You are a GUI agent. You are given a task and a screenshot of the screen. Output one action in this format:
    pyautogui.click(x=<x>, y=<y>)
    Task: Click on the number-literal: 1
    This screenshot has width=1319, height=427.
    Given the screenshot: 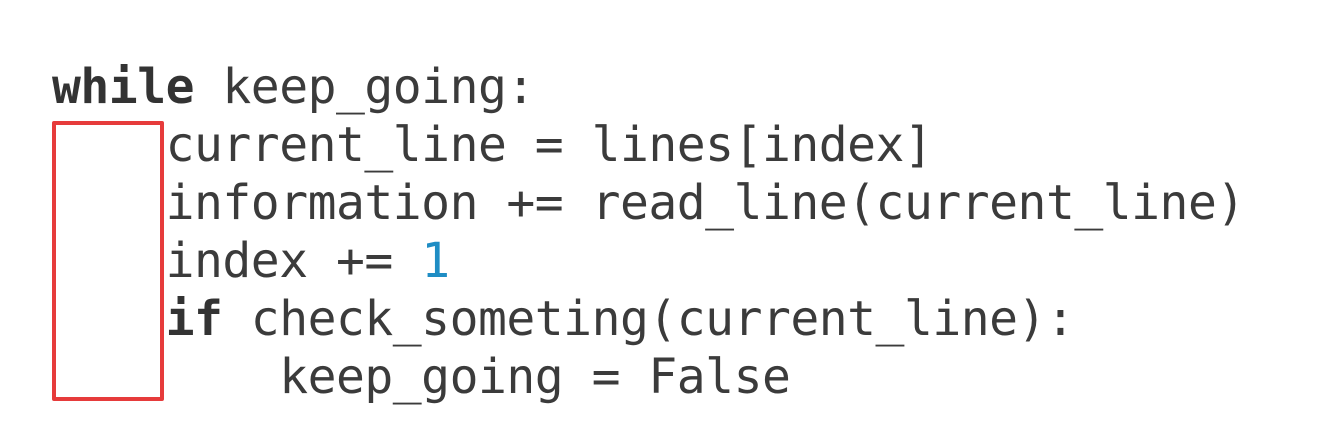 What is the action you would take?
    pyautogui.click(x=435, y=261)
    